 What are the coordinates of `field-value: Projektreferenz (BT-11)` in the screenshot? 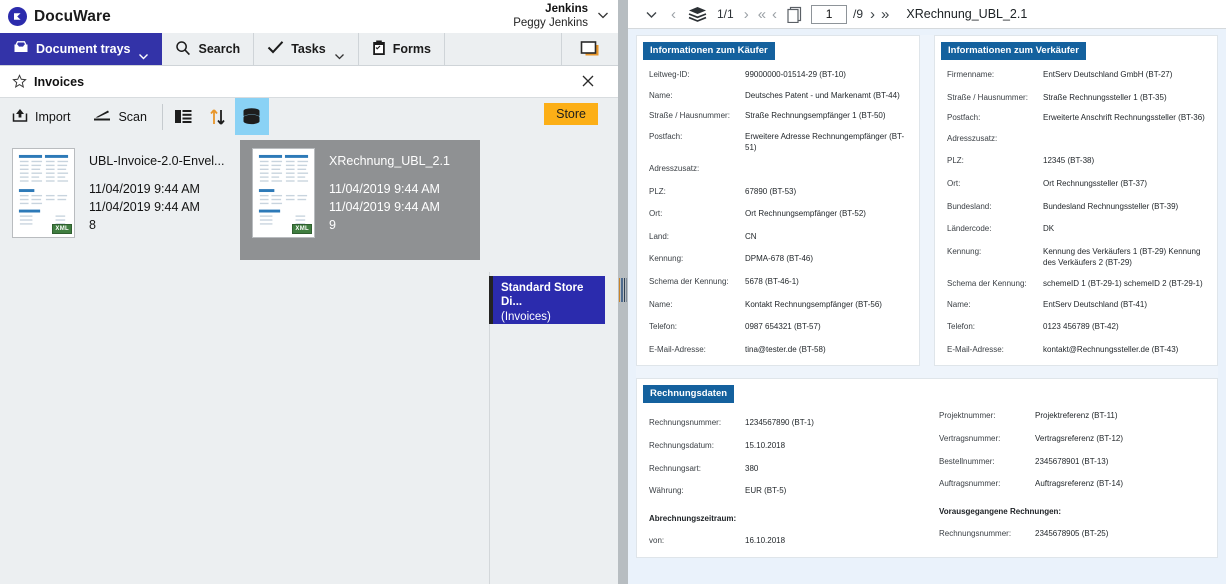 It's located at (1076, 416).